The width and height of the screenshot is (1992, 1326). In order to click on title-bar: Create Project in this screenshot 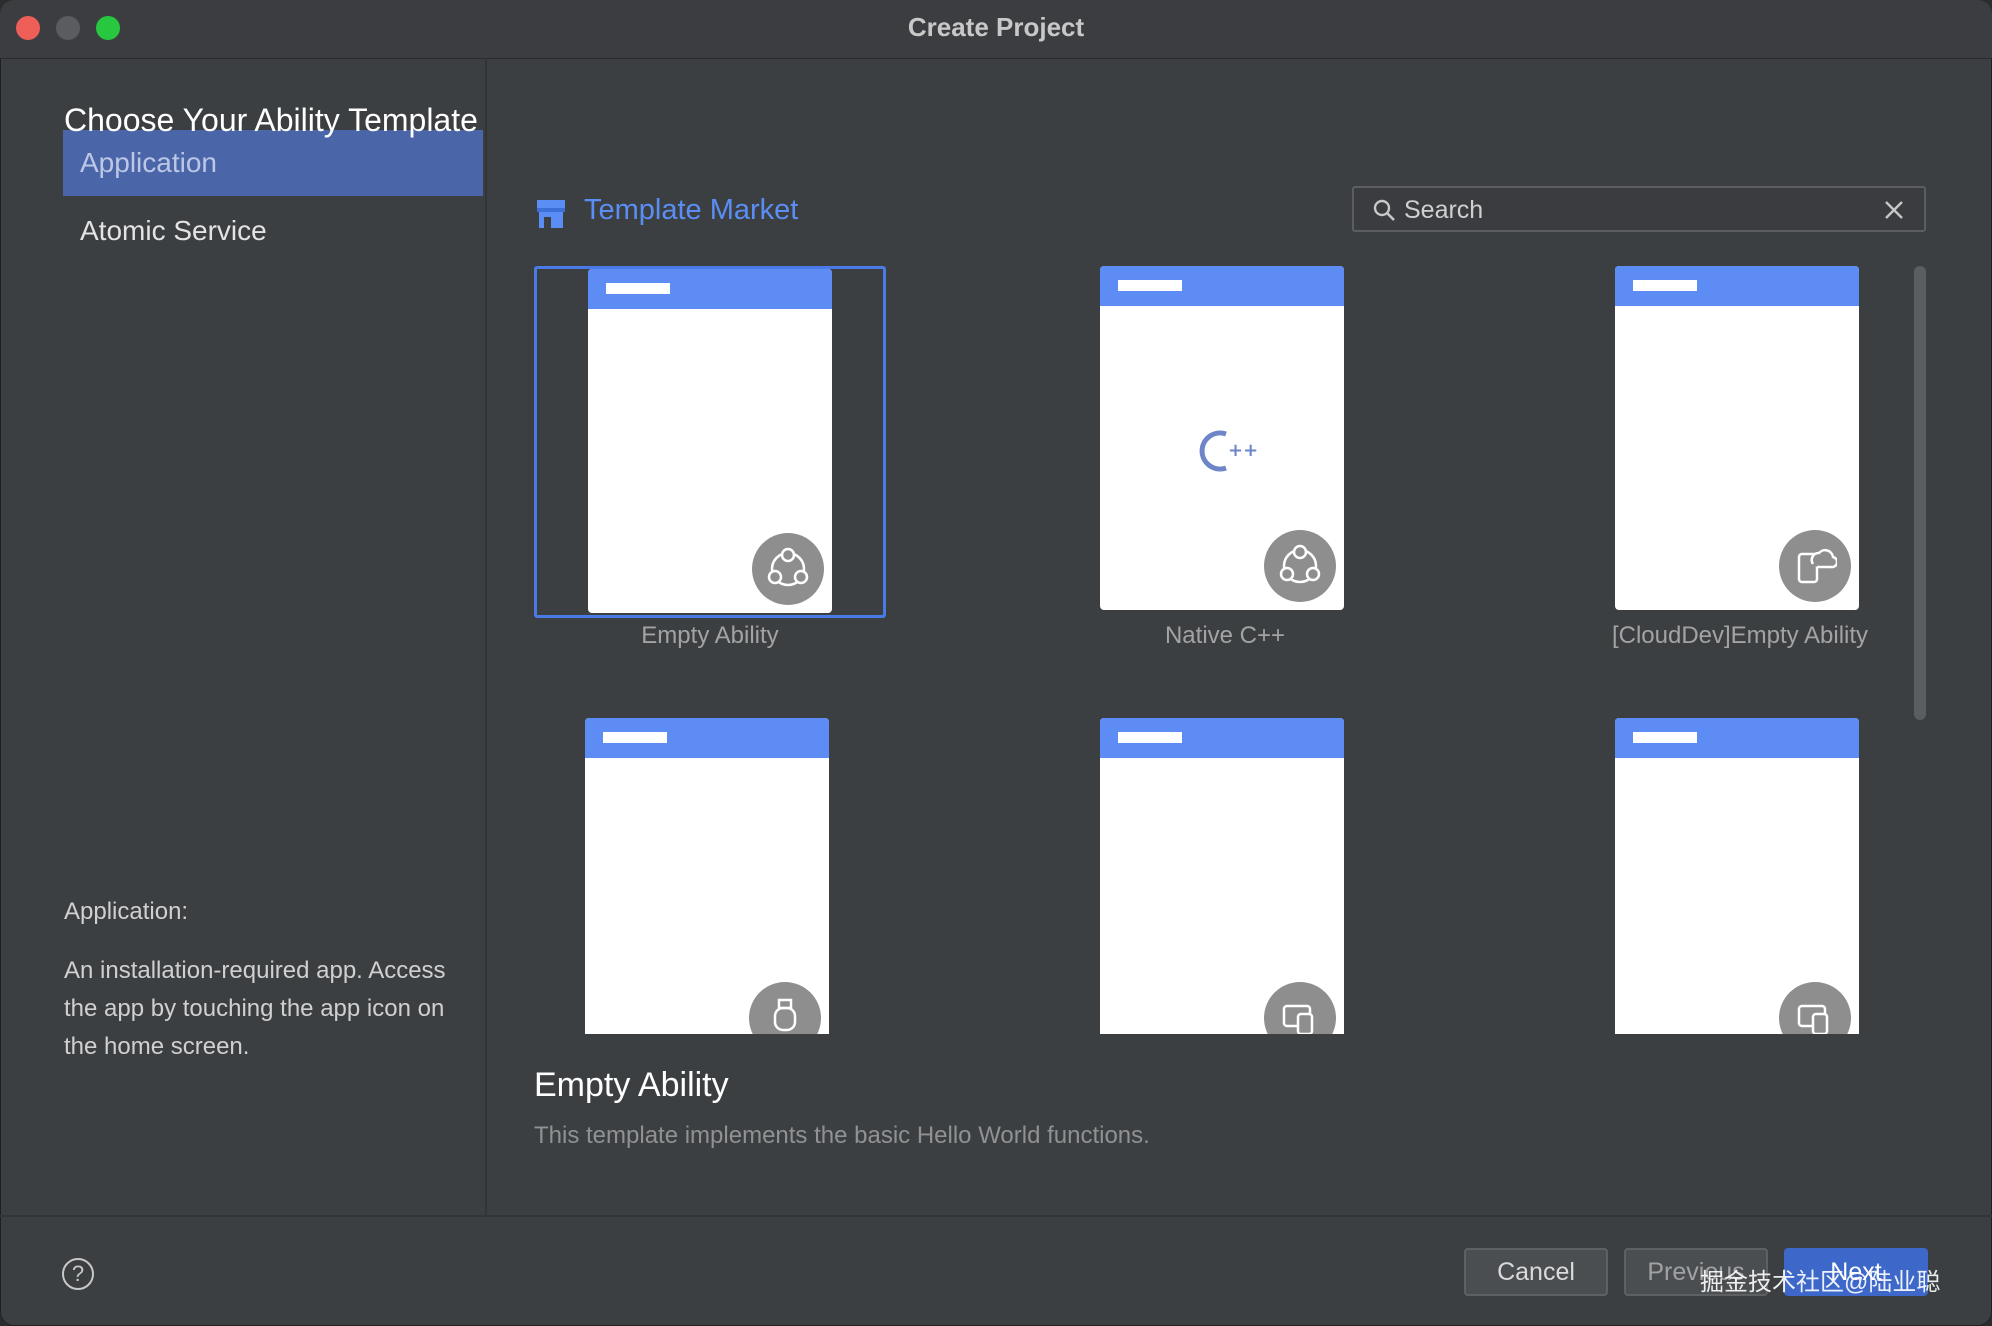, I will do `click(996, 29)`.